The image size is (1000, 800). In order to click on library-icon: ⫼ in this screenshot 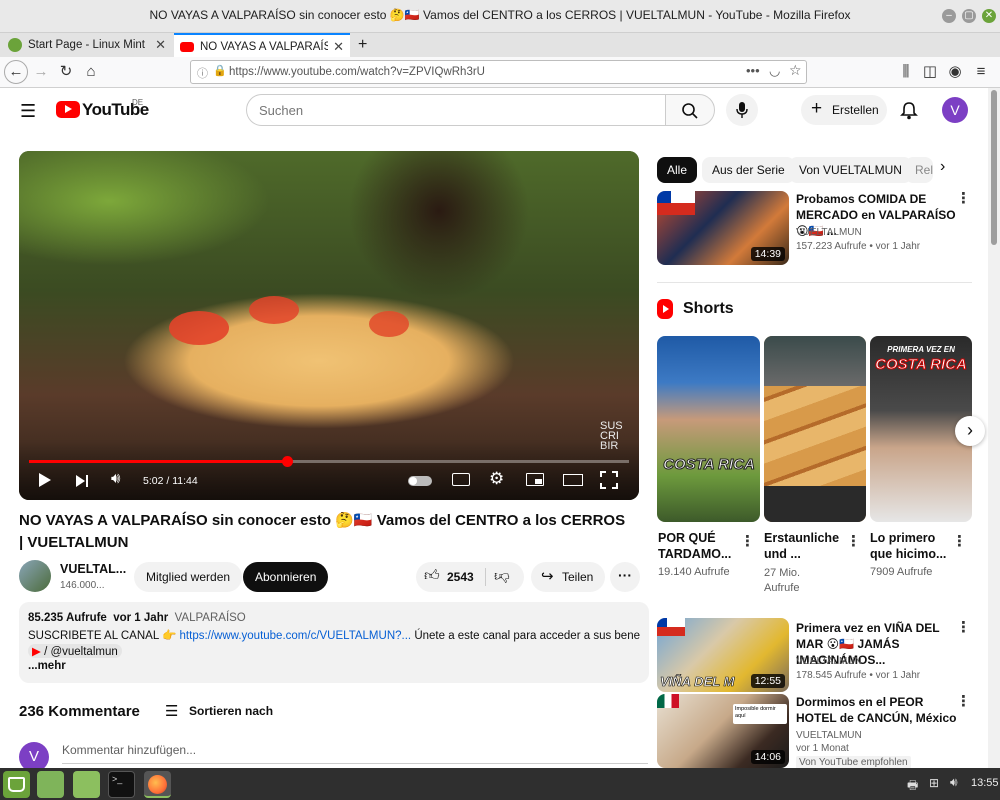, I will do `click(906, 72)`.